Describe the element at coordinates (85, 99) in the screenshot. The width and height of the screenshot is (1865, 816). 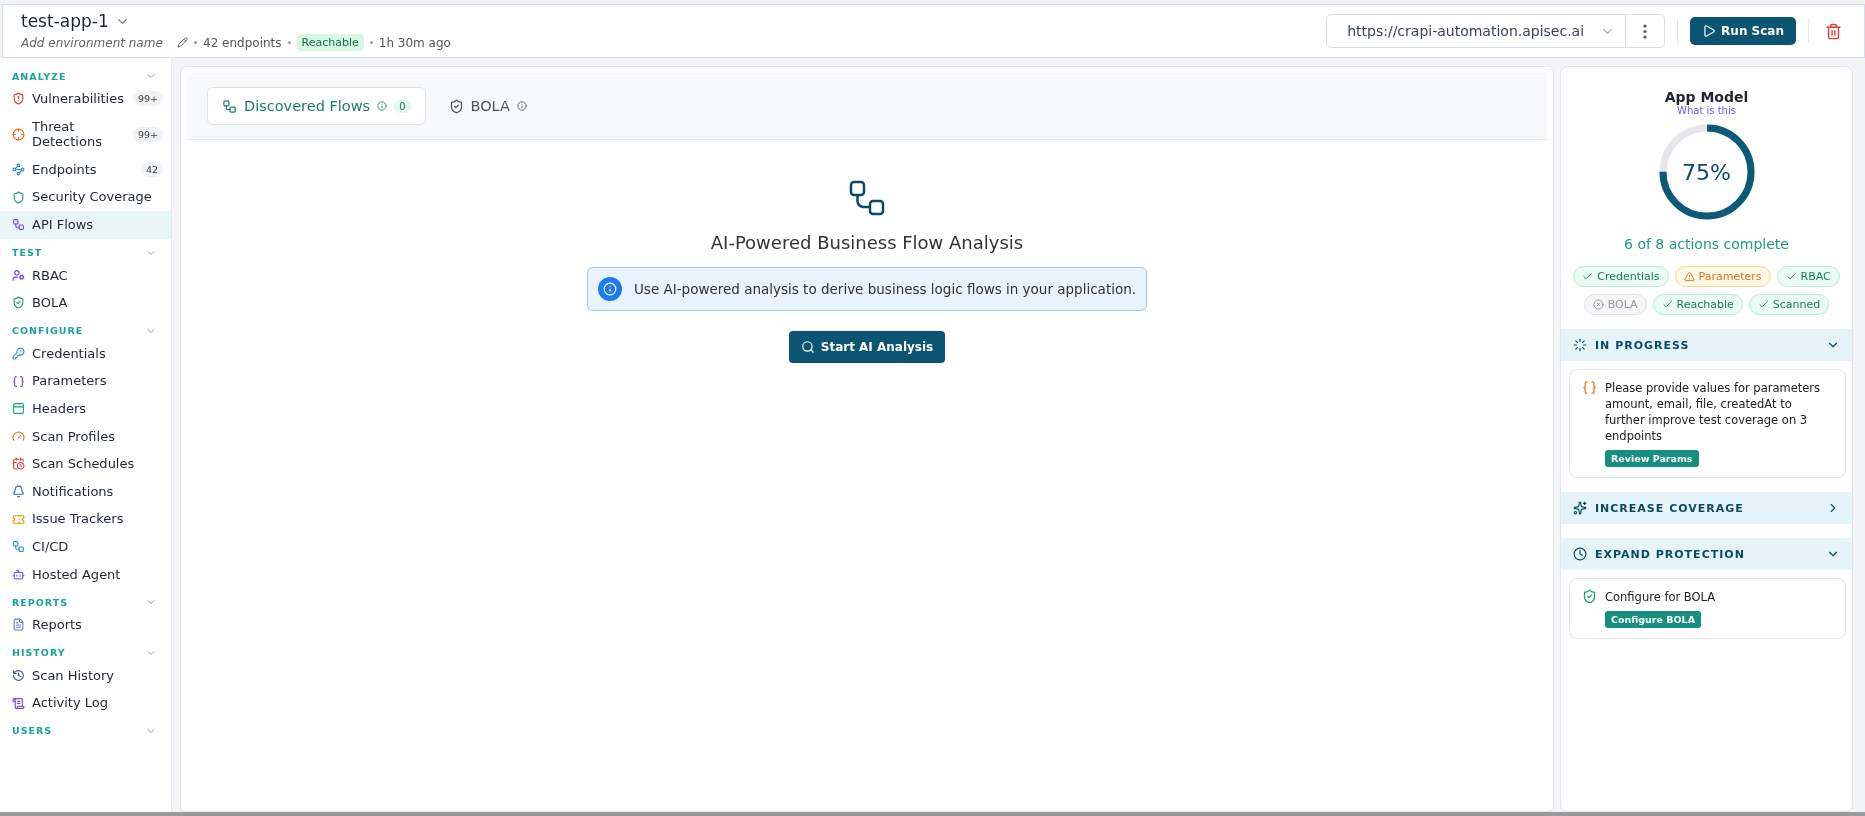
I see `sidebar-item: Vulnerabilities 99+` at that location.